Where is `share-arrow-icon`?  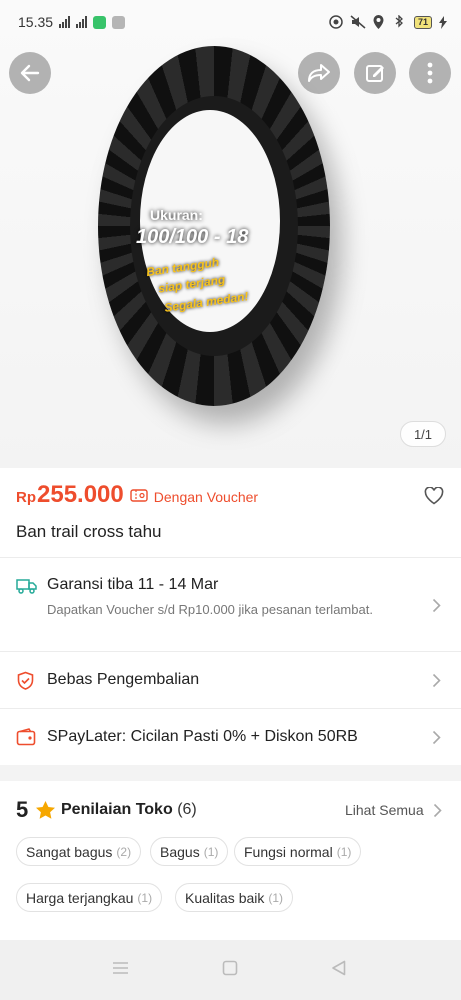 share-arrow-icon is located at coordinates (319, 73).